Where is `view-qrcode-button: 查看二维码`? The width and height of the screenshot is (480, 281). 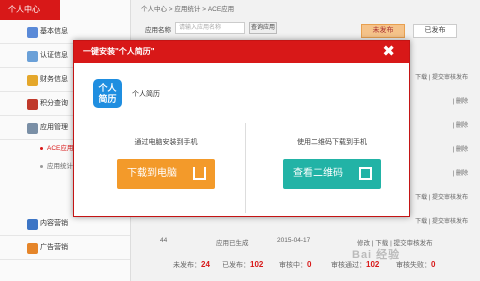 view-qrcode-button: 查看二维码 is located at coordinates (332, 174).